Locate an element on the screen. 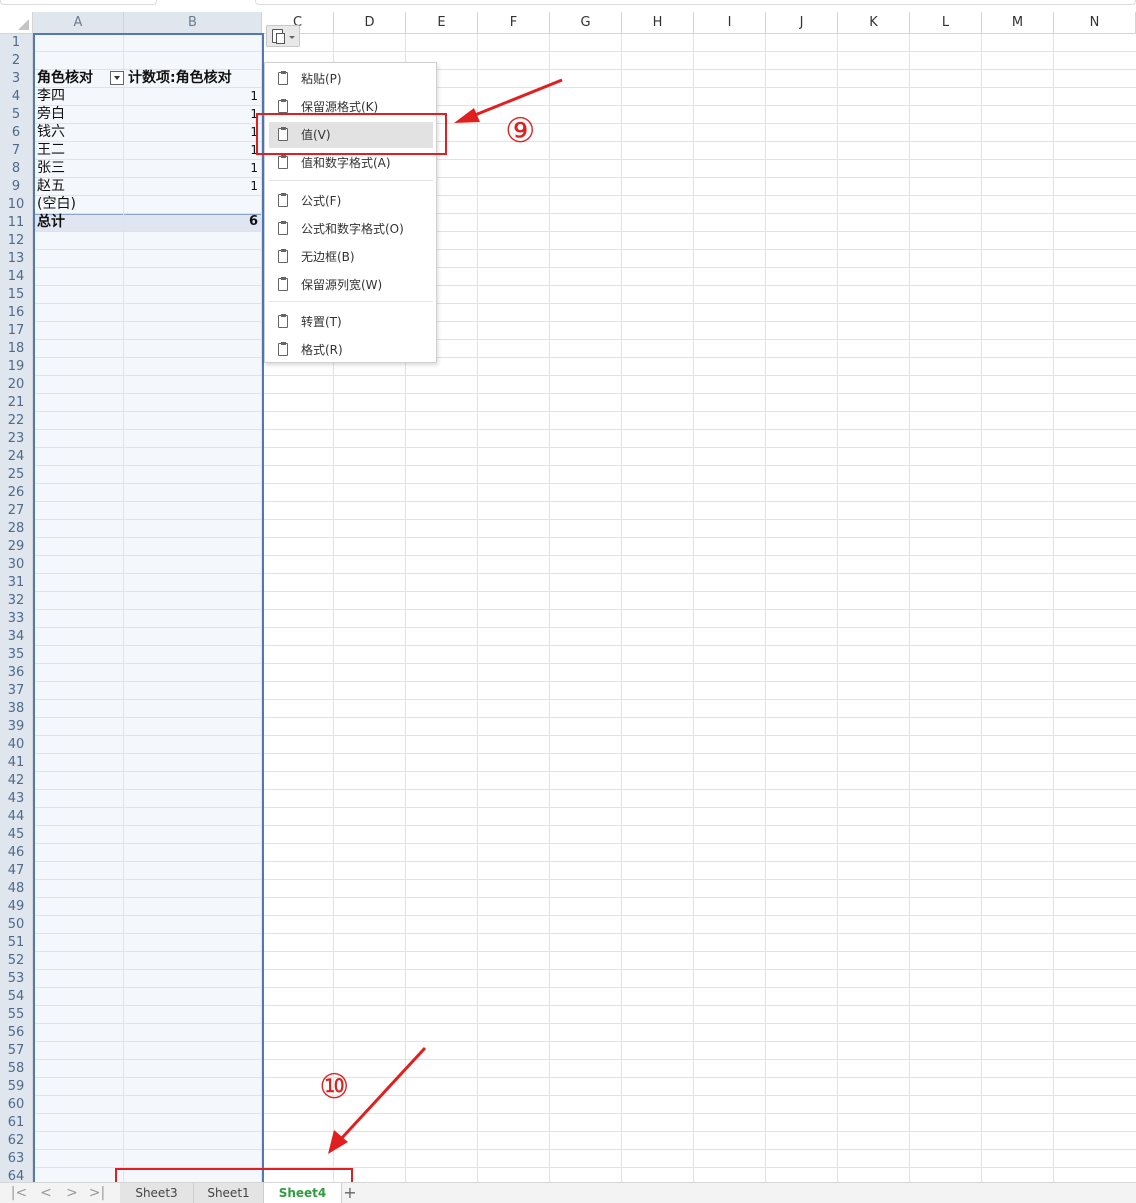 Image resolution: width=1136 pixels, height=1203 pixels. row-header: 28 is located at coordinates (16, 529).